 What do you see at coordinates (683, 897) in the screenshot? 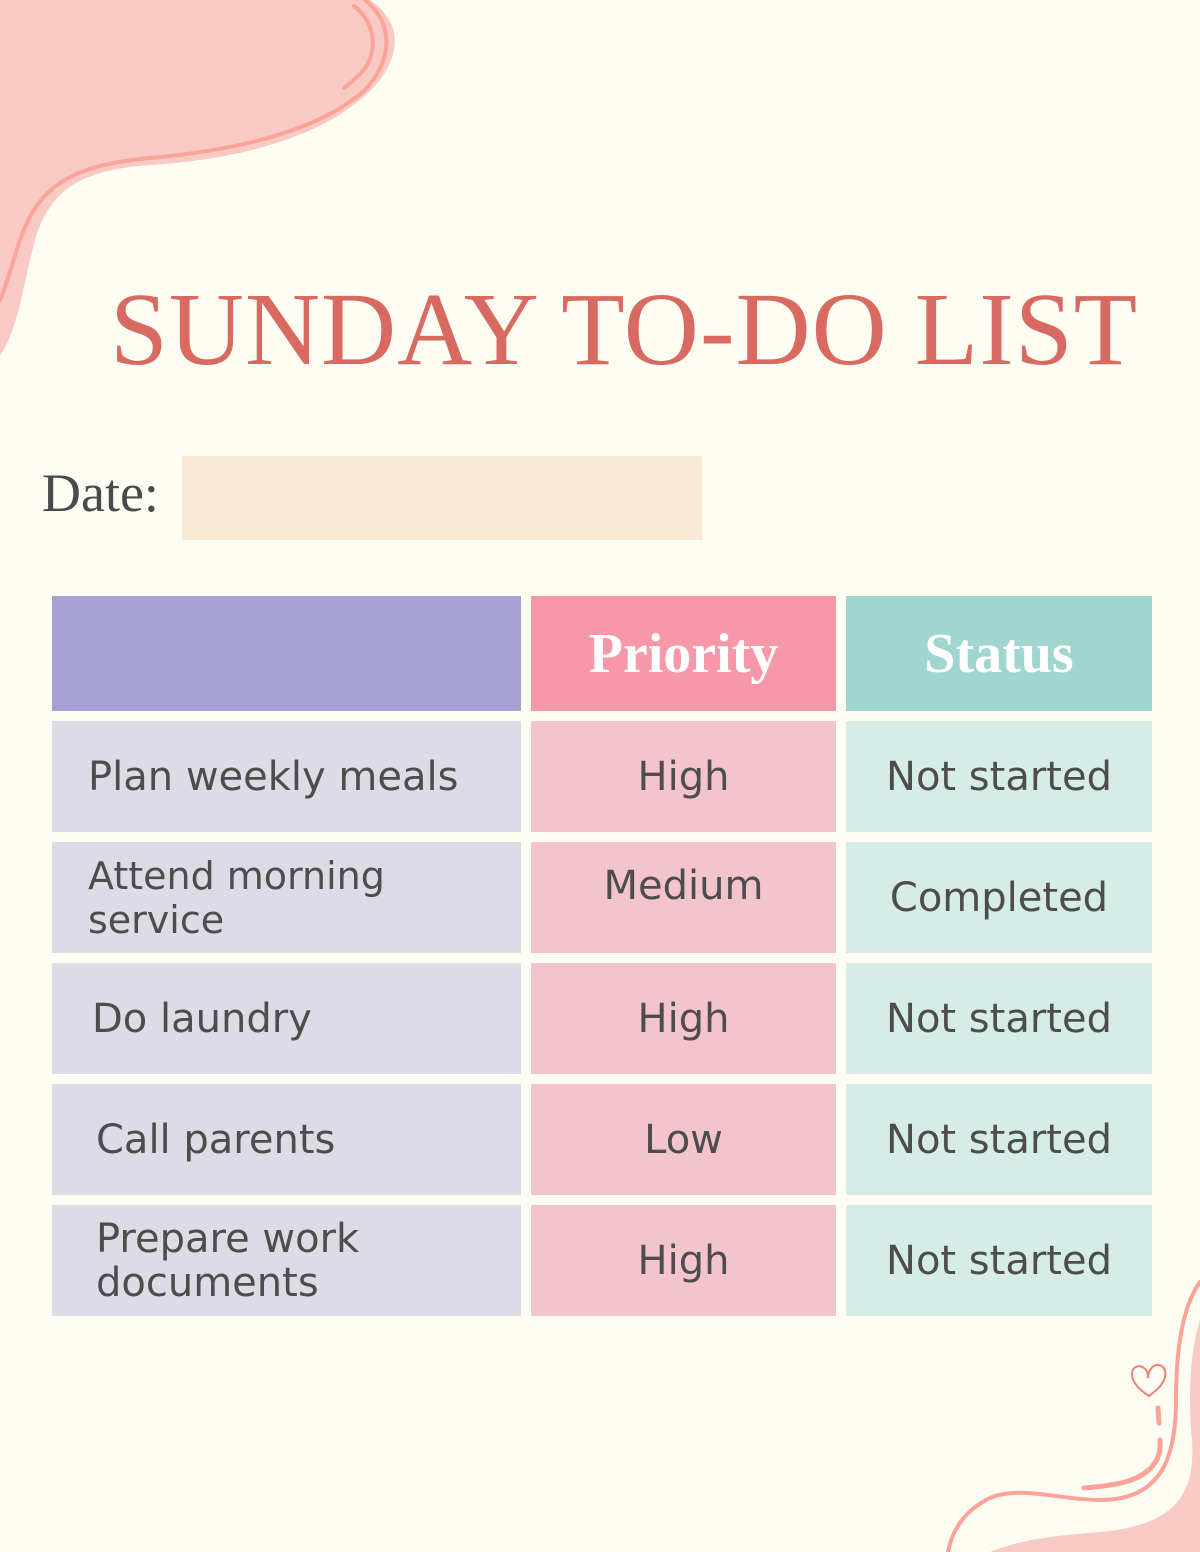
I see `priority-cell: Medium` at bounding box center [683, 897].